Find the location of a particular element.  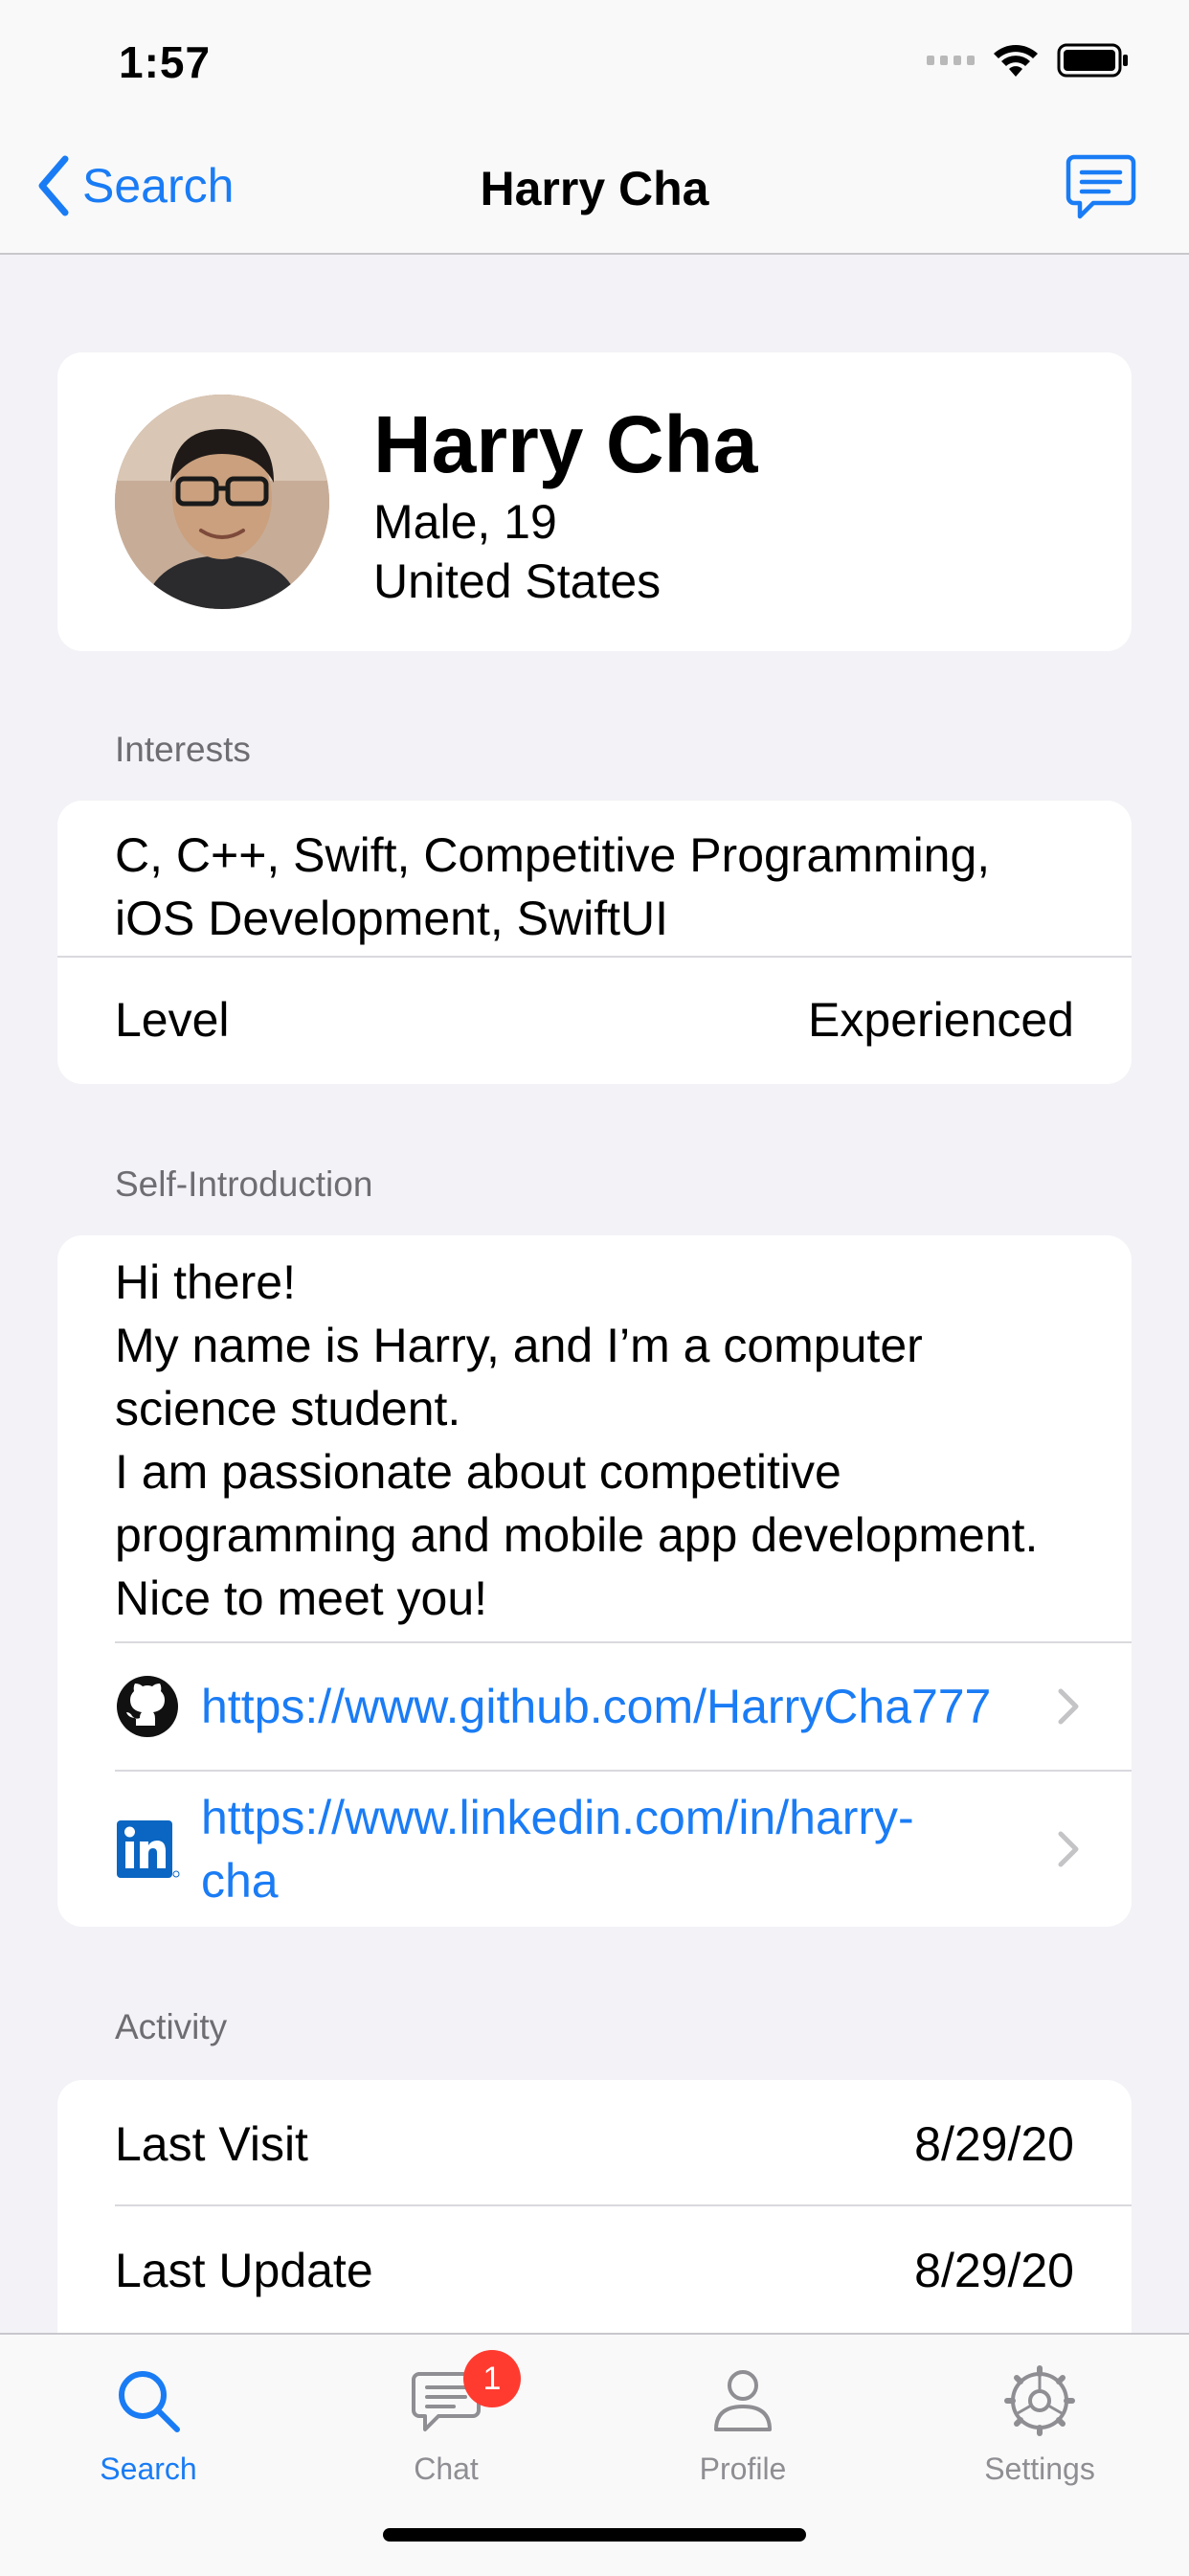

interests-line: C, C++, Swift, Competitive Programming, is located at coordinates (553, 855).